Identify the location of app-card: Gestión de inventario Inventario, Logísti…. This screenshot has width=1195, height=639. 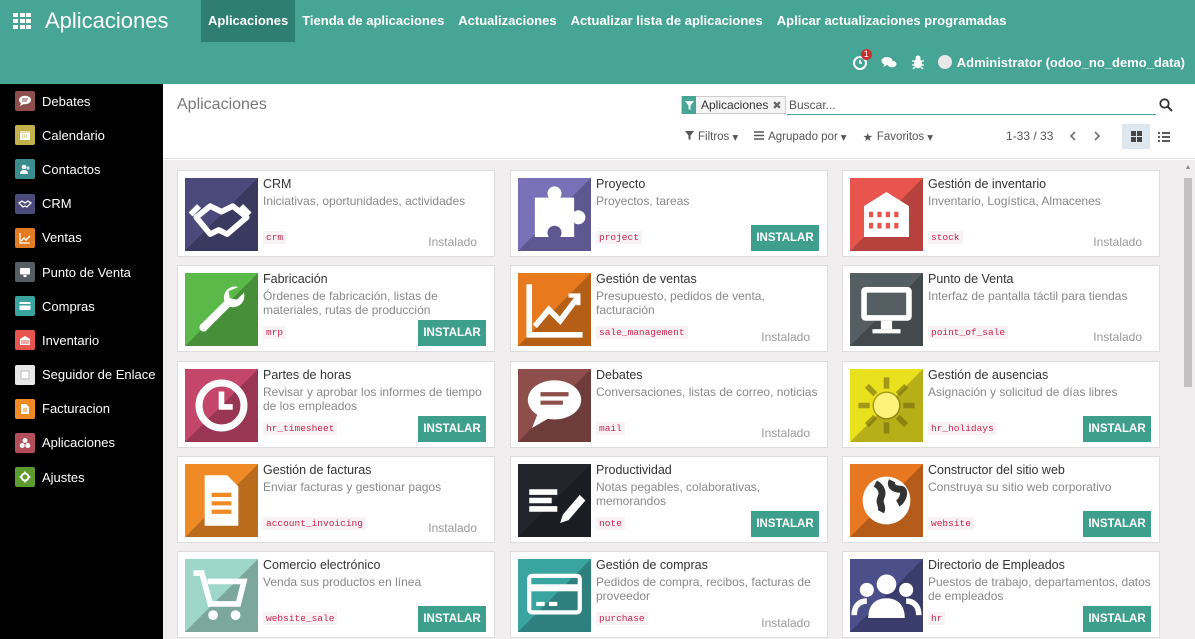
(1001, 213).